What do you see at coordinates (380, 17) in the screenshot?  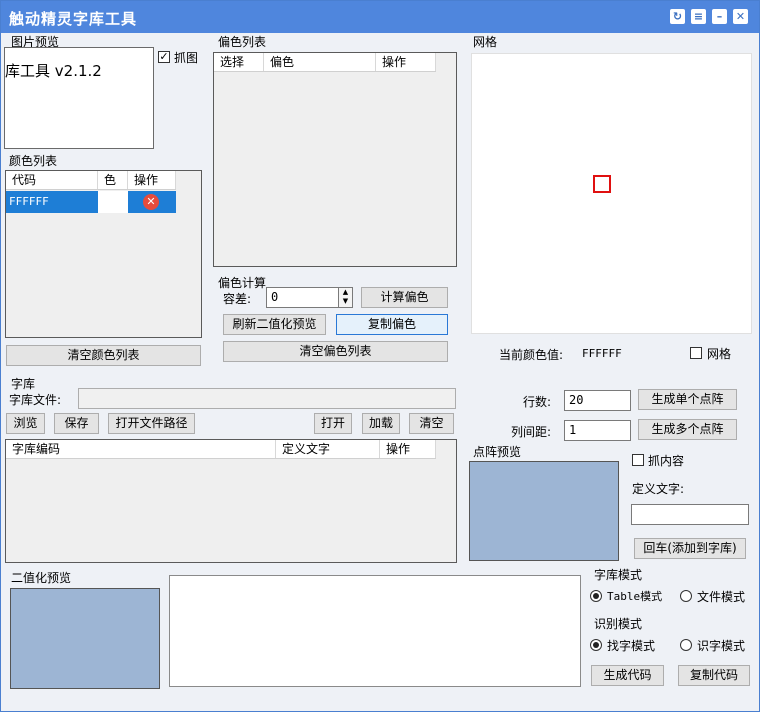 I see `title-bar: 触动精灵字库工具 ↻ ≡ – ✕` at bounding box center [380, 17].